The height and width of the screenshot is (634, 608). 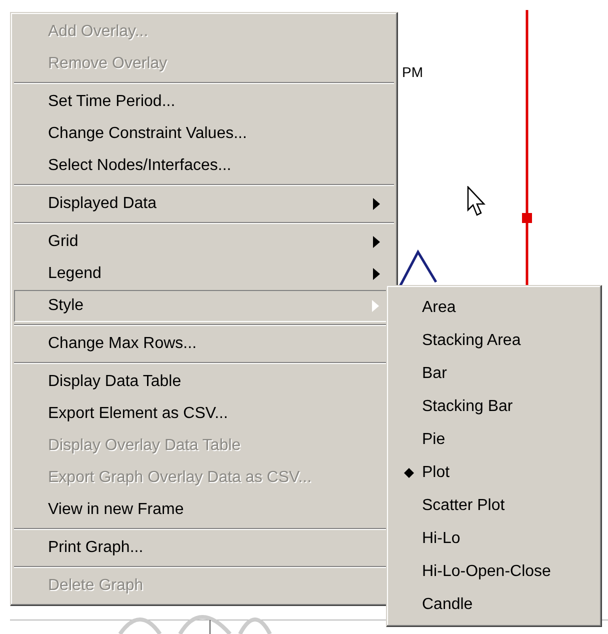 I want to click on menu-item: Pie, so click(x=494, y=439).